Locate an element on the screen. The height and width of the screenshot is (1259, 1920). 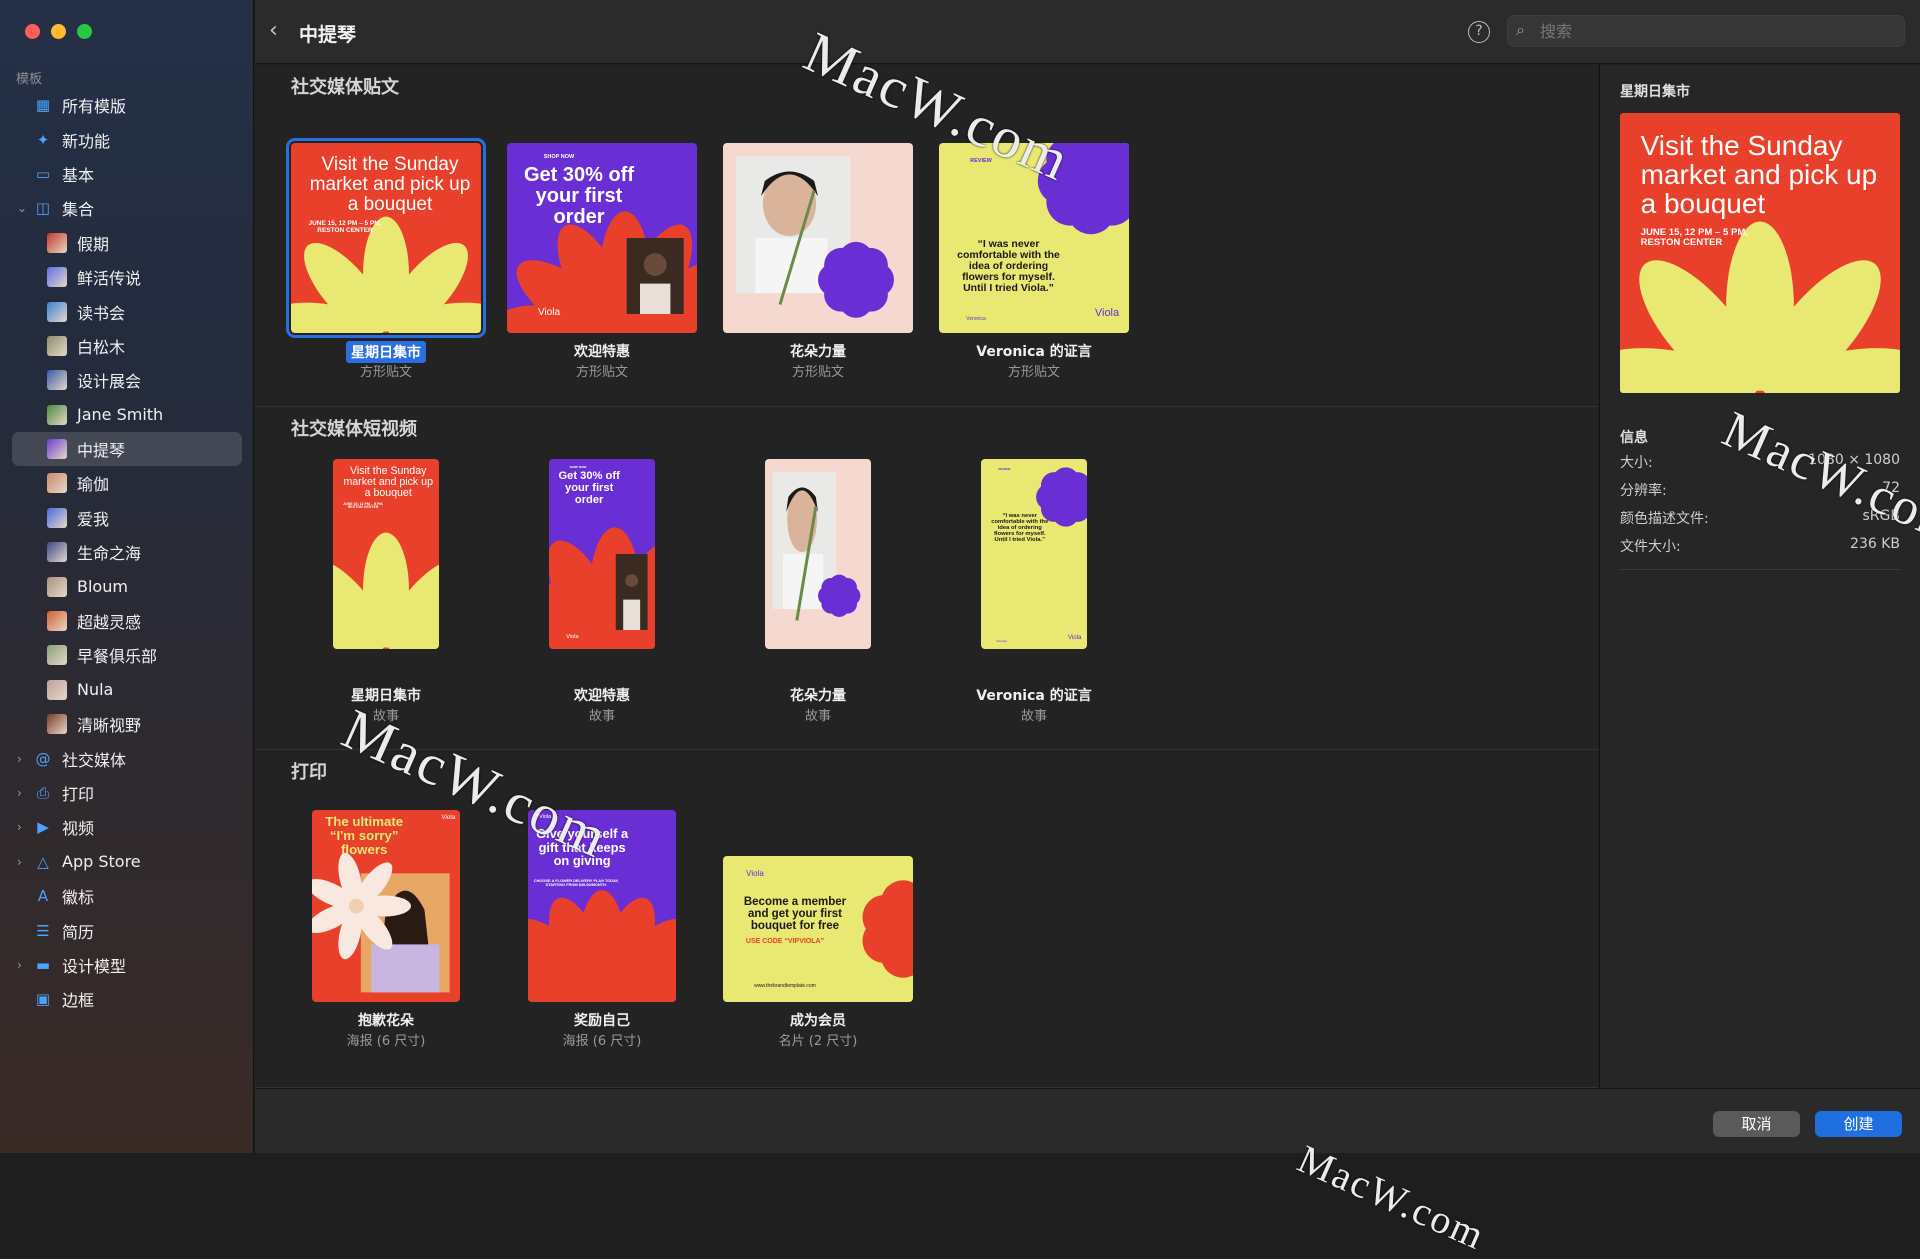
sidebar-item: 鲜活传说 is located at coordinates (127, 277).